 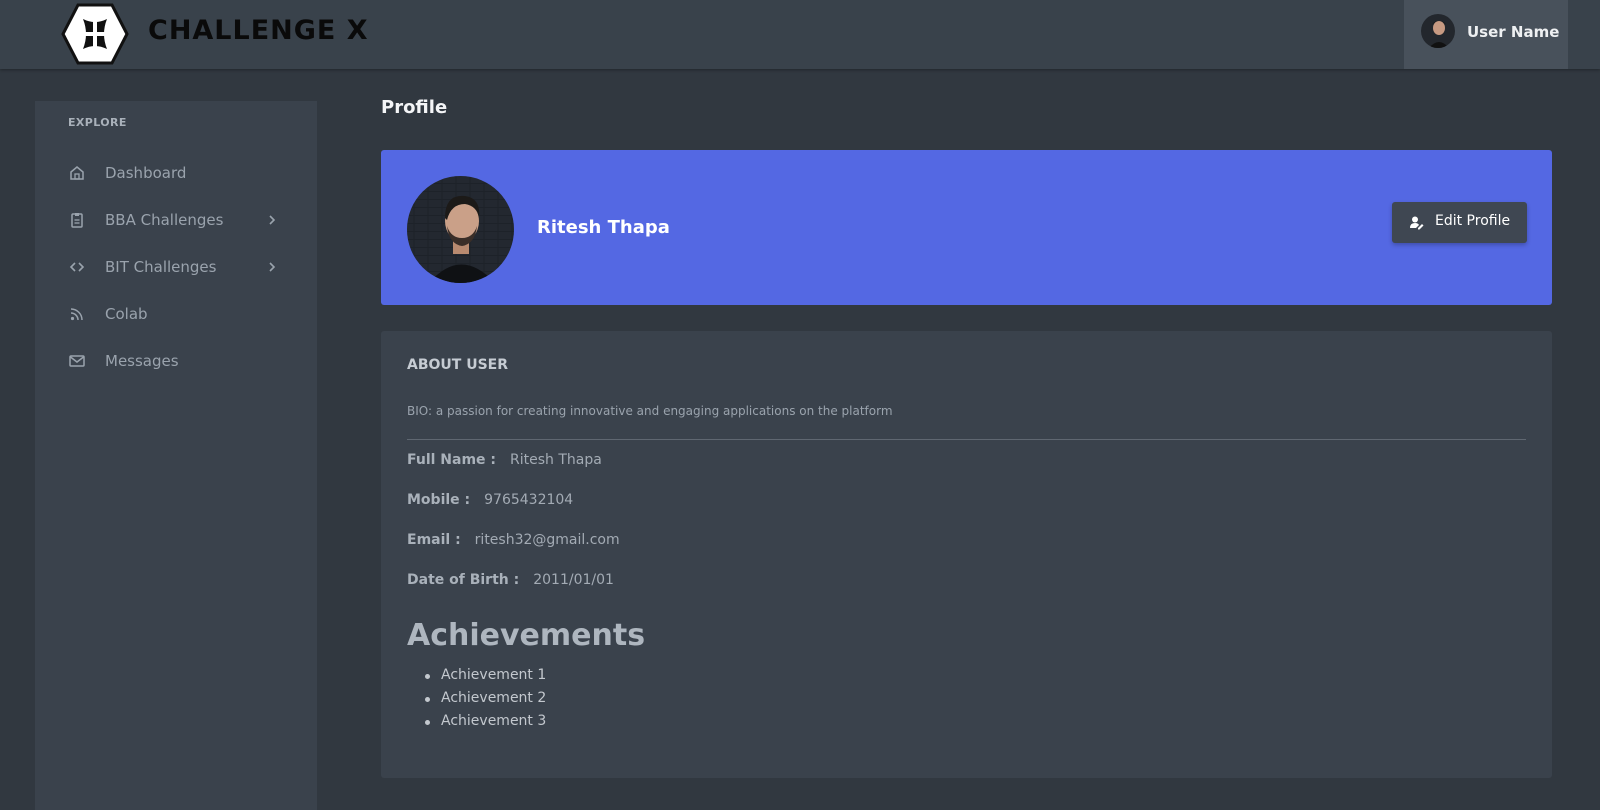 I want to click on sidebar-section-label: EXPLORE, so click(x=97, y=122).